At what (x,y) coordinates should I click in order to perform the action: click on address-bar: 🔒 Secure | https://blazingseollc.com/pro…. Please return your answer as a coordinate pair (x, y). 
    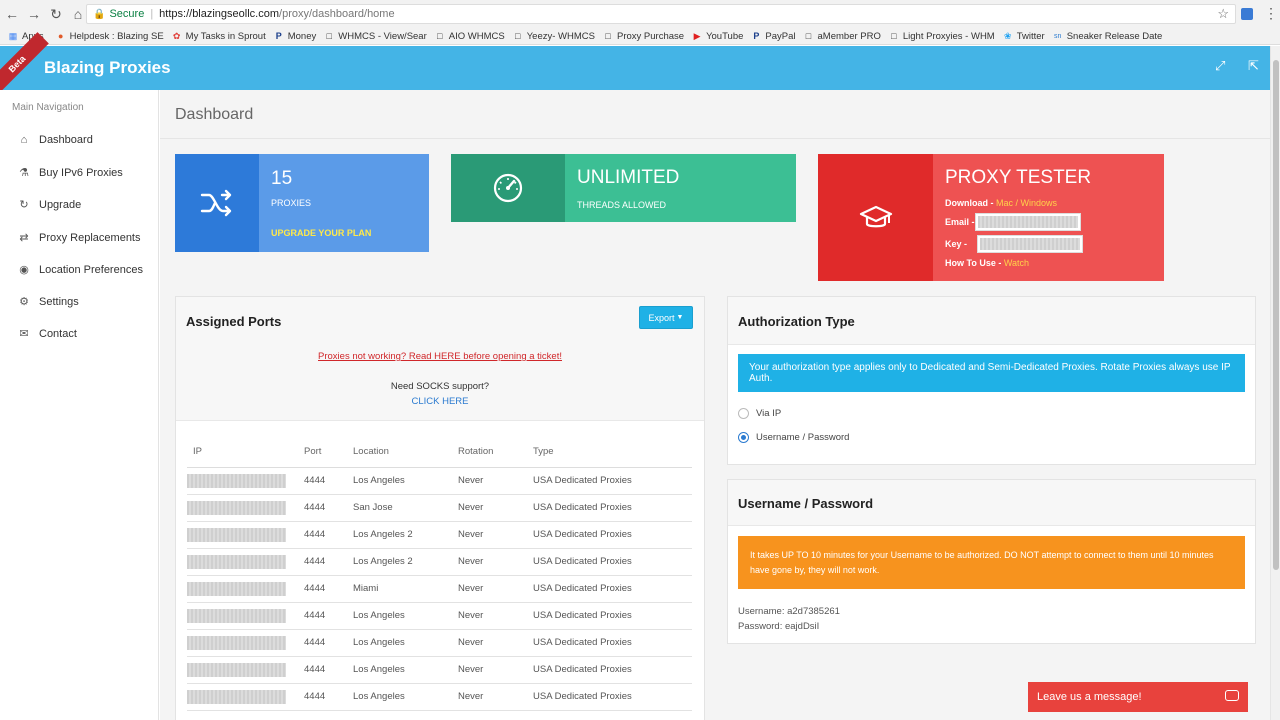
    Looking at the image, I should click on (661, 14).